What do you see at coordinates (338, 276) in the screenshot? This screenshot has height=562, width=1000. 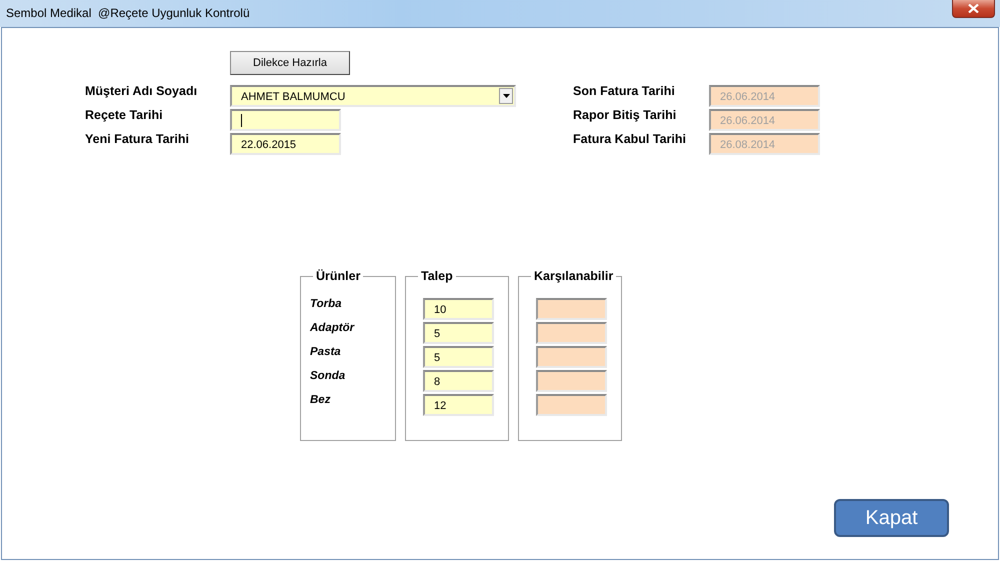 I see `group-title: Ürünler` at bounding box center [338, 276].